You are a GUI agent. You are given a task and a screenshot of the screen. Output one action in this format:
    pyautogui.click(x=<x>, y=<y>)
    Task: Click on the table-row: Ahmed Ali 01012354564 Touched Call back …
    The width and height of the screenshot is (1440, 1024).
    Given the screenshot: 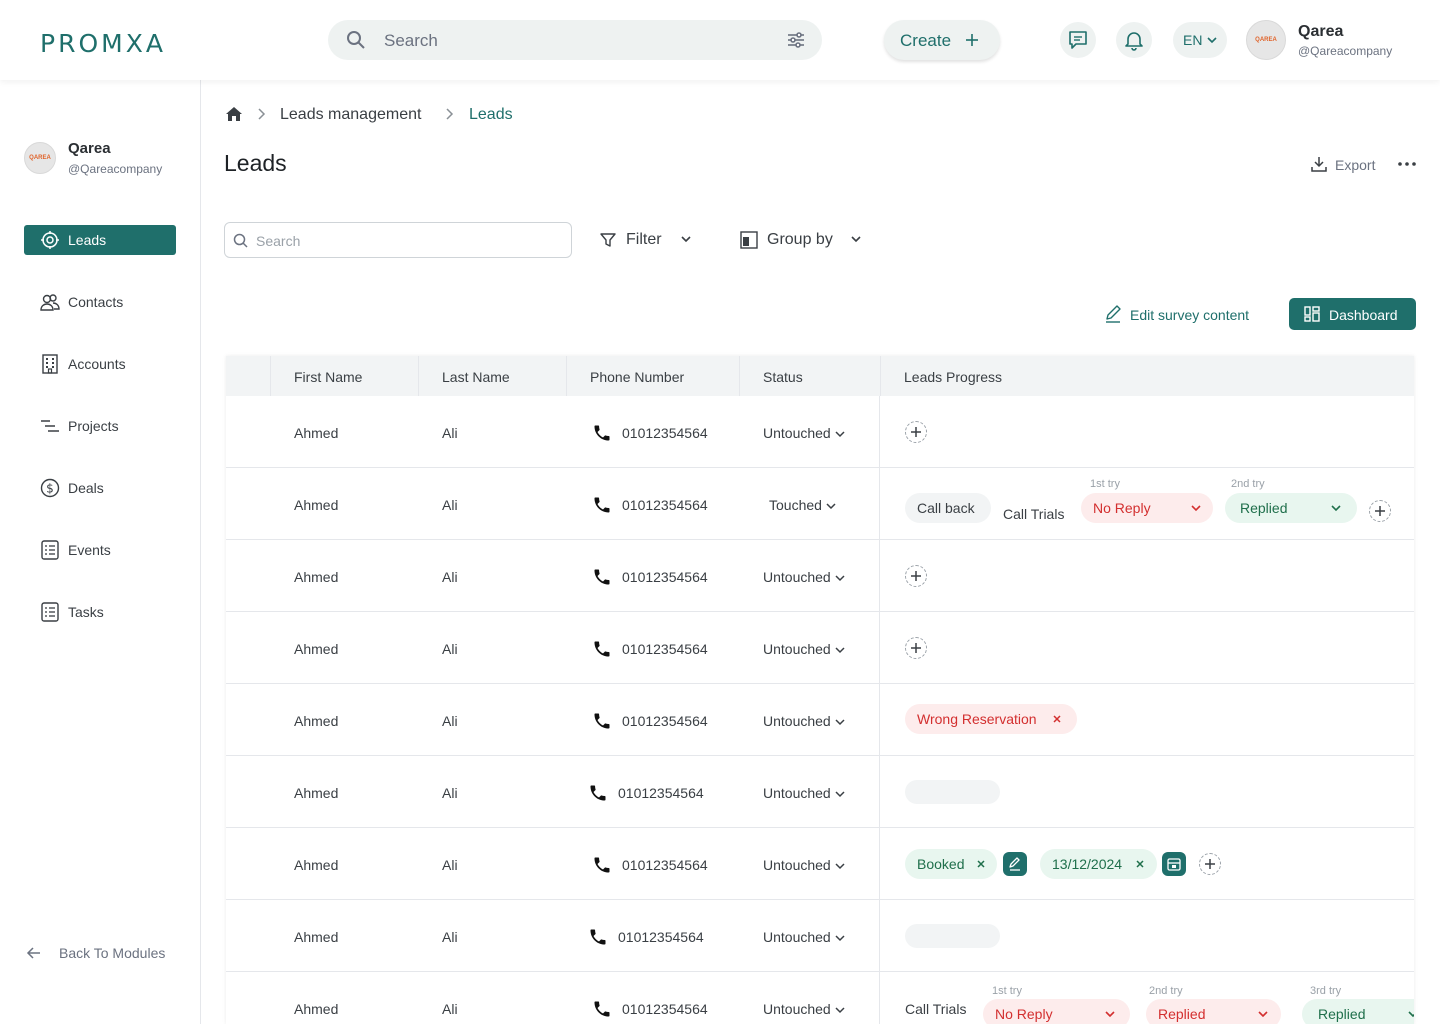 What is the action you would take?
    pyautogui.click(x=820, y=504)
    